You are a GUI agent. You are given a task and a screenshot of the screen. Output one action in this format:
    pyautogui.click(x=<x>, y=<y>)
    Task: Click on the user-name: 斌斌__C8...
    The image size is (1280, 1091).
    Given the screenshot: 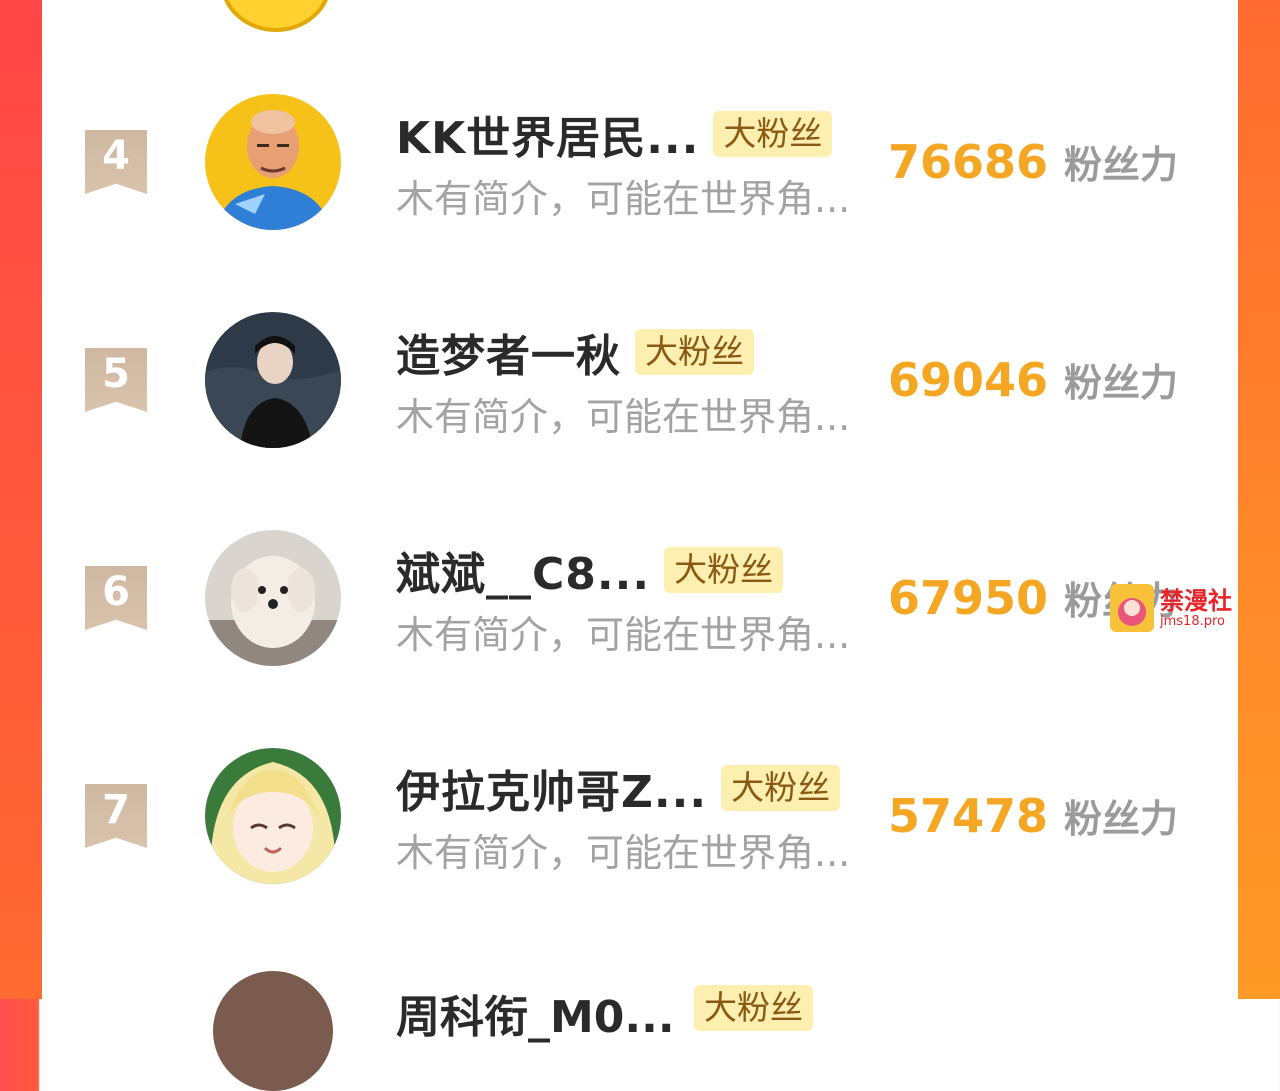 What is the action you would take?
    pyautogui.click(x=523, y=570)
    